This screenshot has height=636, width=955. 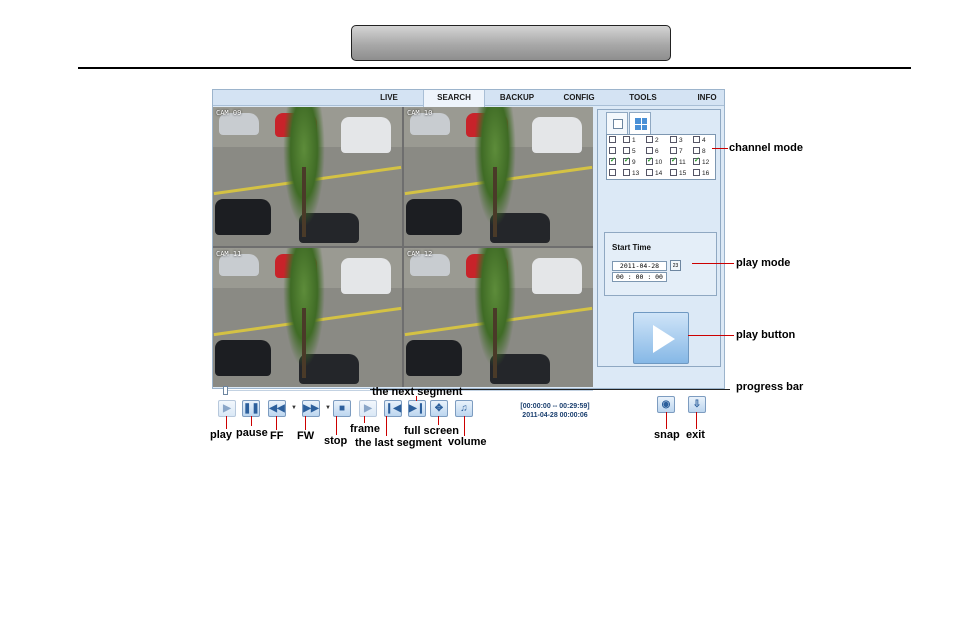 I want to click on next-segment-icon: ▶❙, so click(x=417, y=408).